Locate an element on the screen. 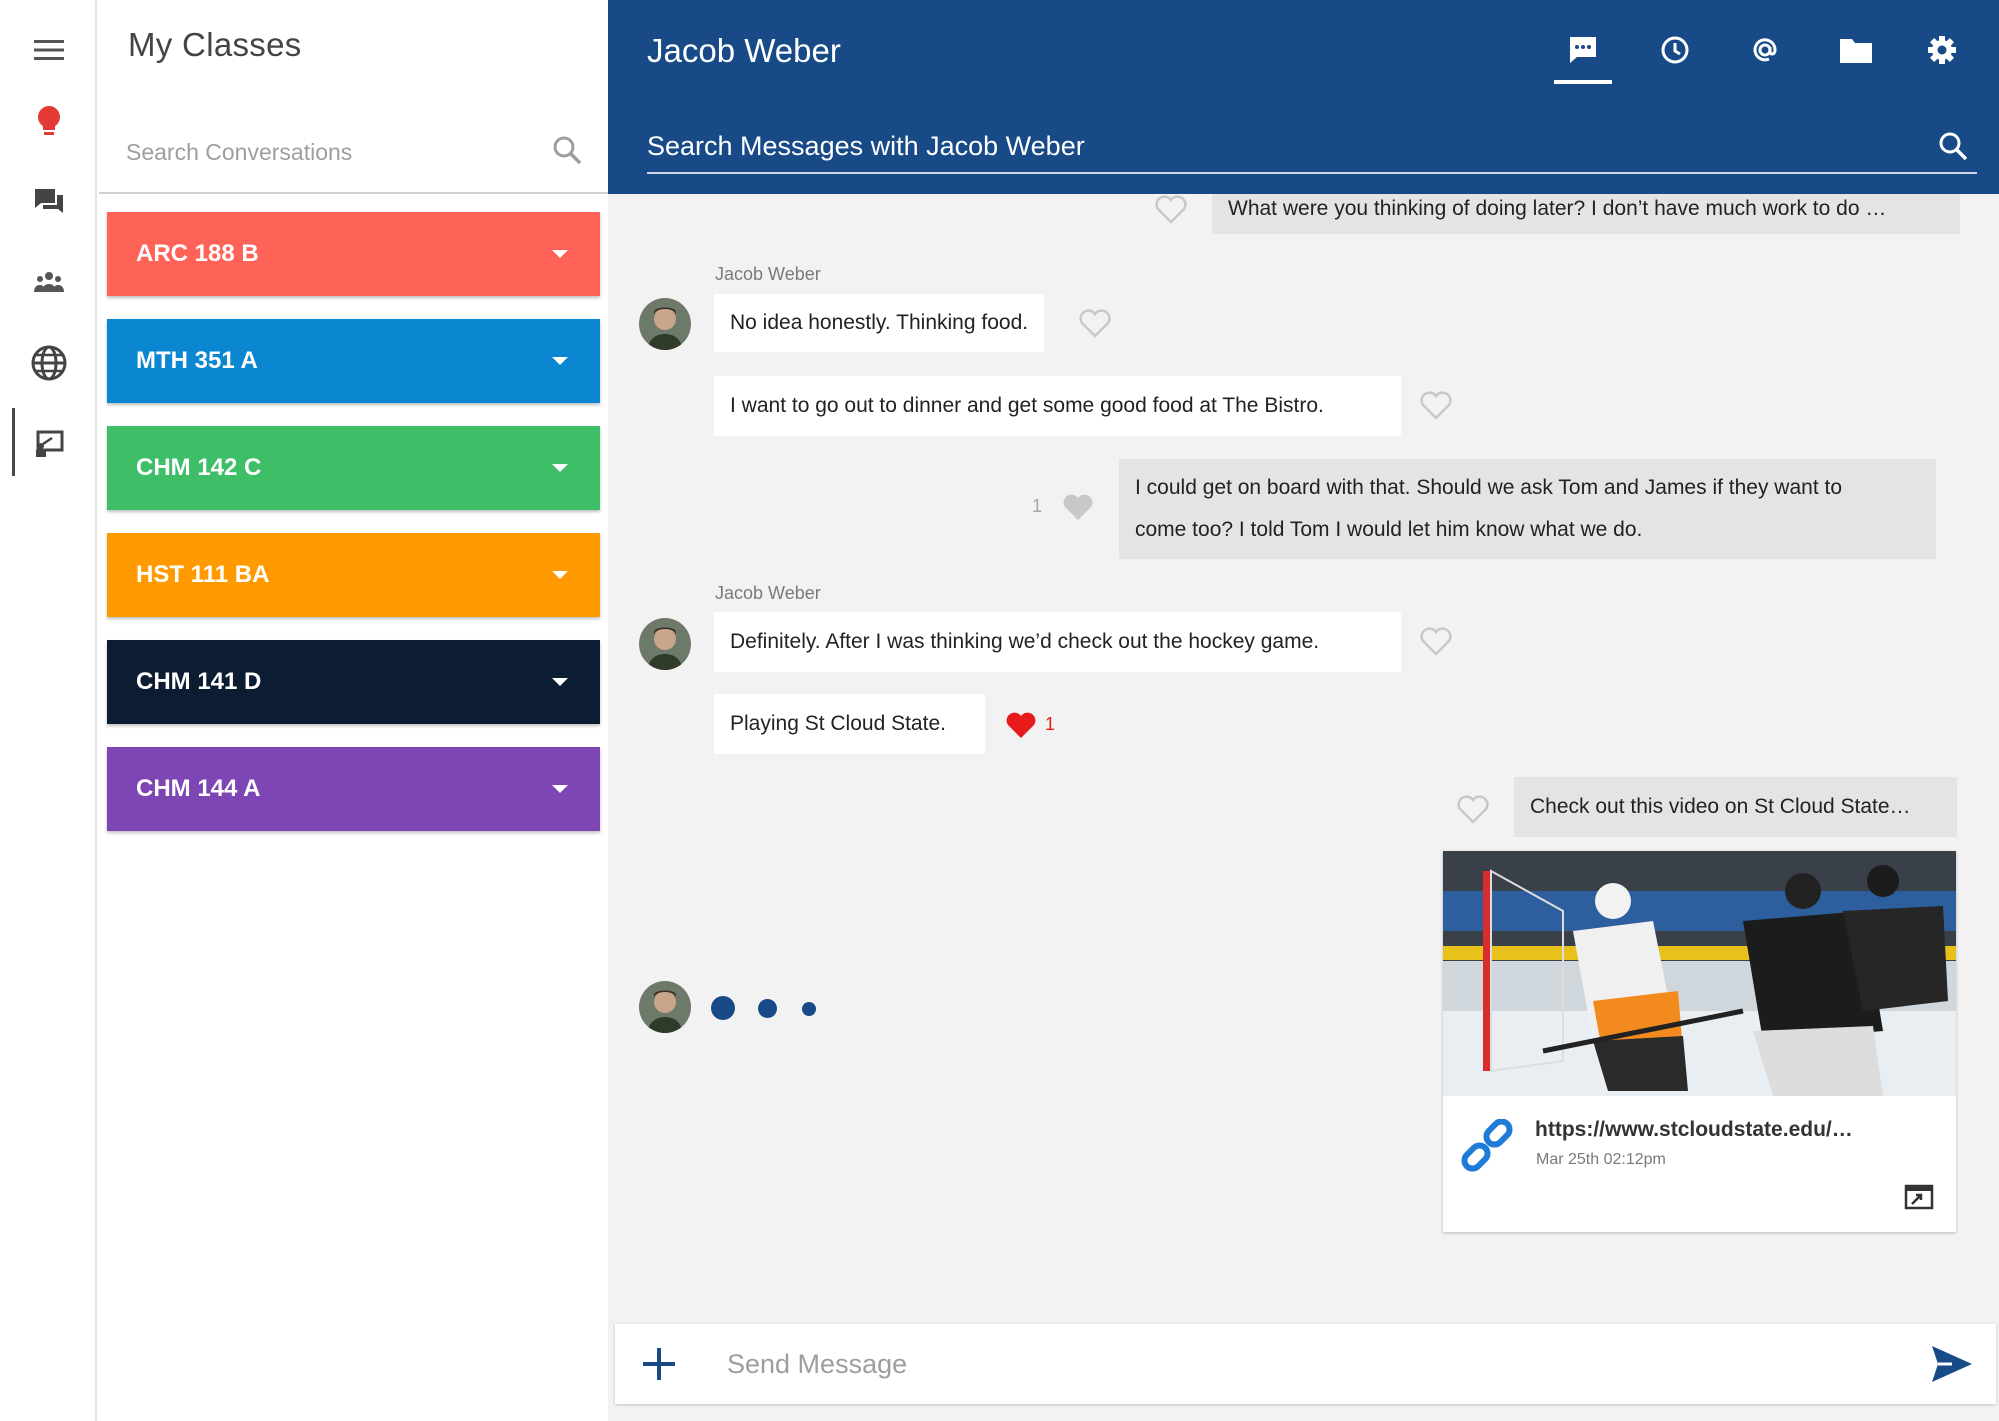  tab-settings is located at coordinates (1942, 50).